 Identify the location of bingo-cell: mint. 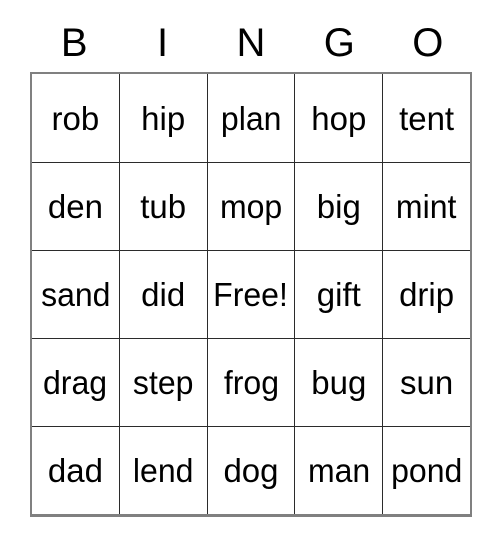
(426, 206).